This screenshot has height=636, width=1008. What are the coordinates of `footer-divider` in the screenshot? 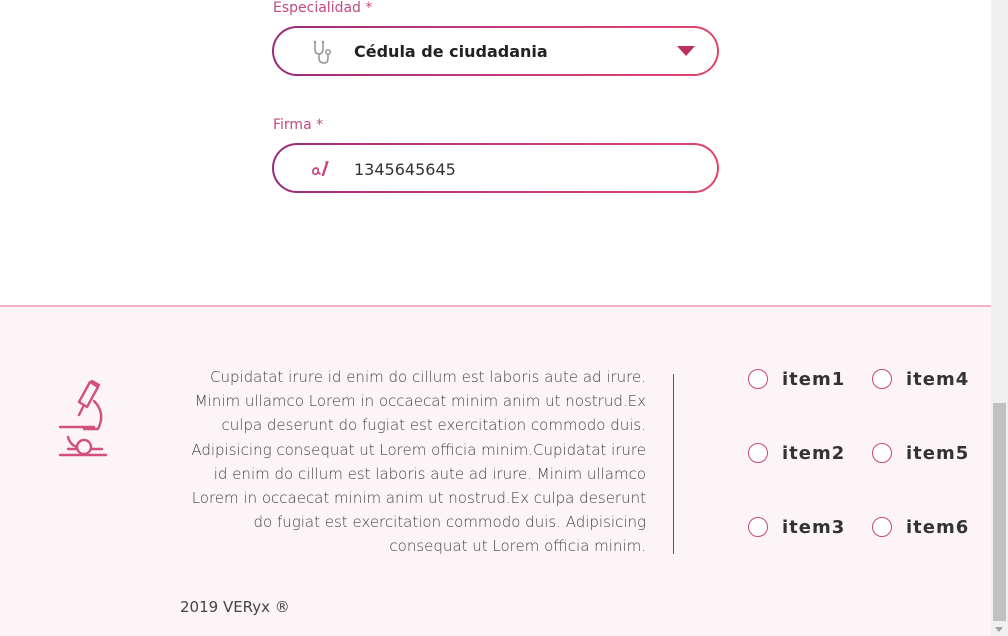 It's located at (673, 464).